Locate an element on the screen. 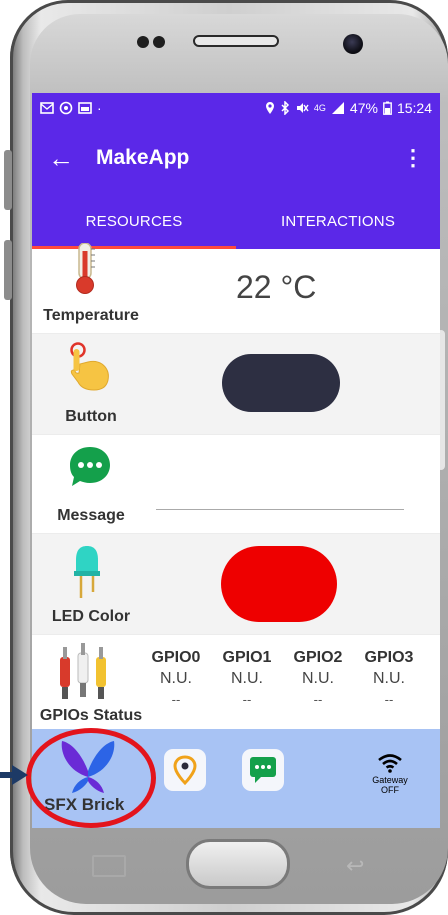 The width and height of the screenshot is (448, 915). gpio3-value: N.U. is located at coordinates (389, 678).